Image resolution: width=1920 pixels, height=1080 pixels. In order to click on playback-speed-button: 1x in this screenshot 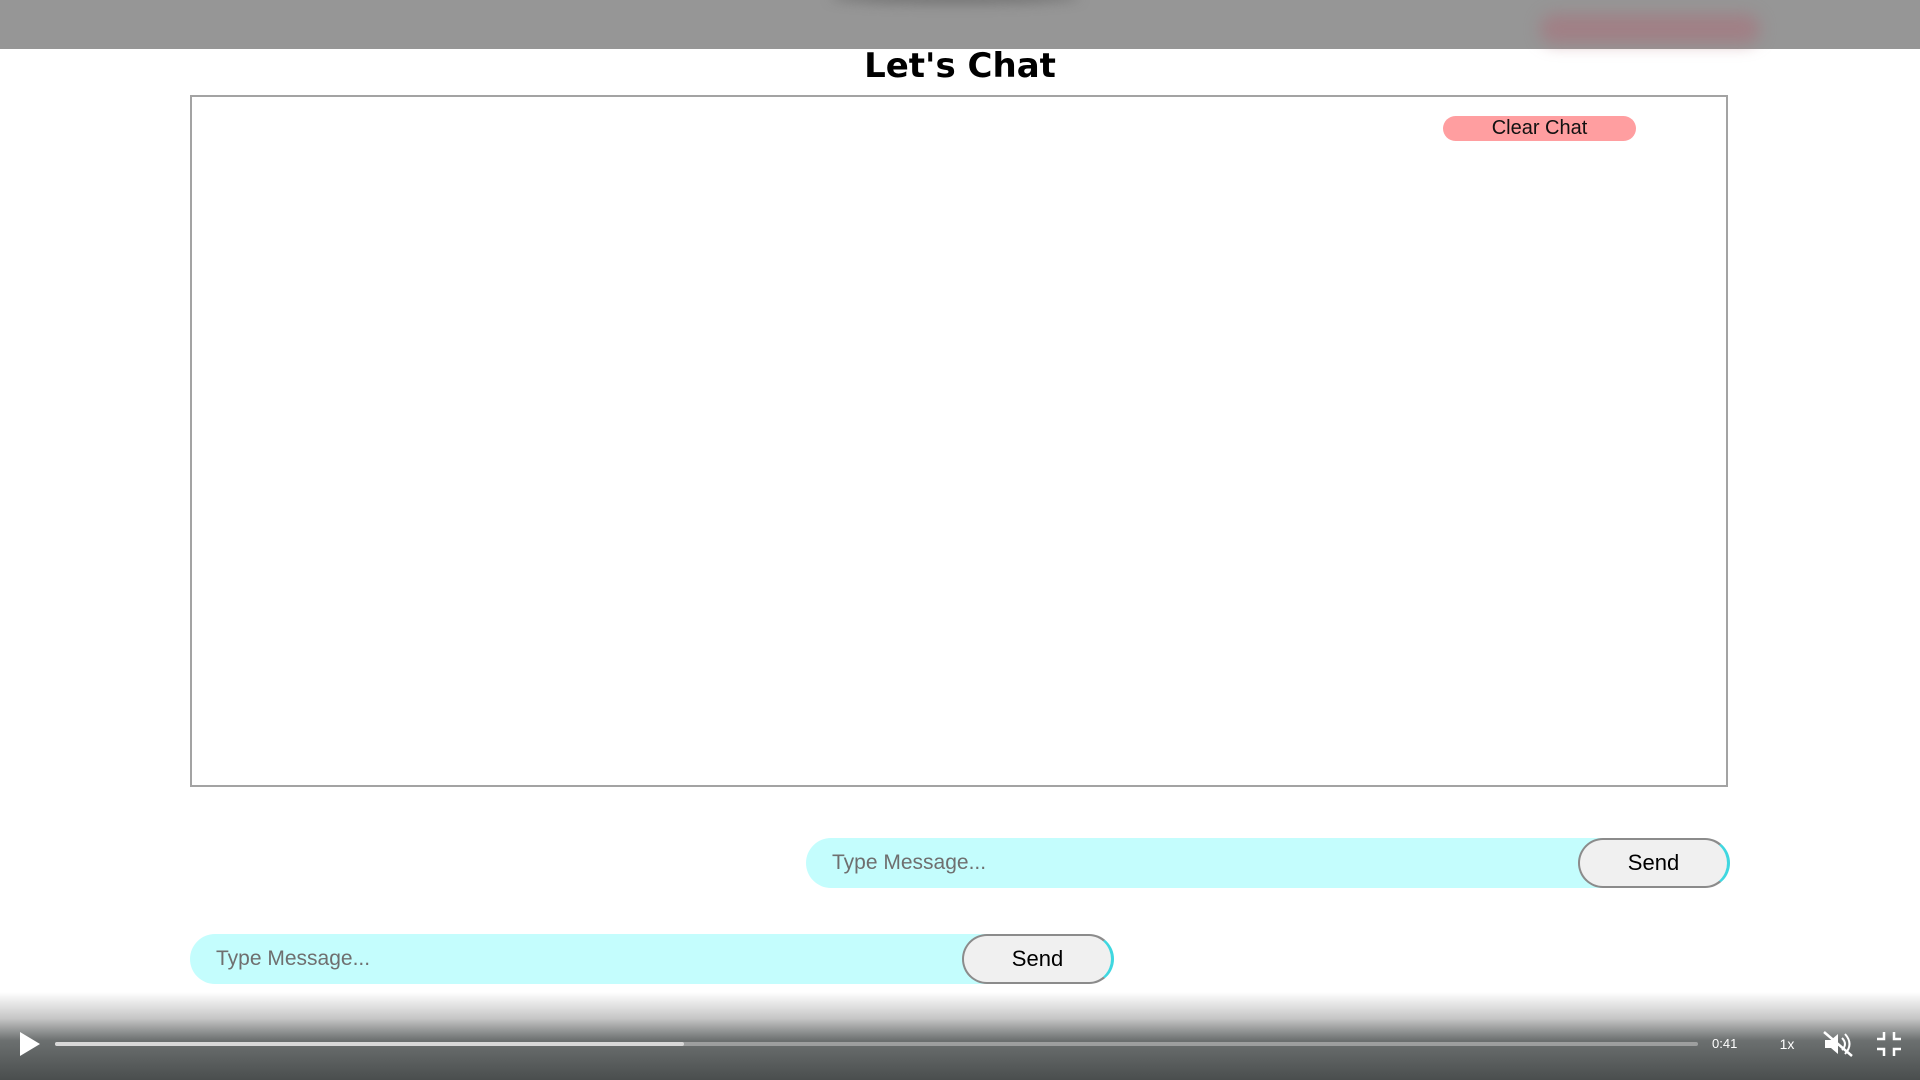, I will do `click(1787, 1044)`.